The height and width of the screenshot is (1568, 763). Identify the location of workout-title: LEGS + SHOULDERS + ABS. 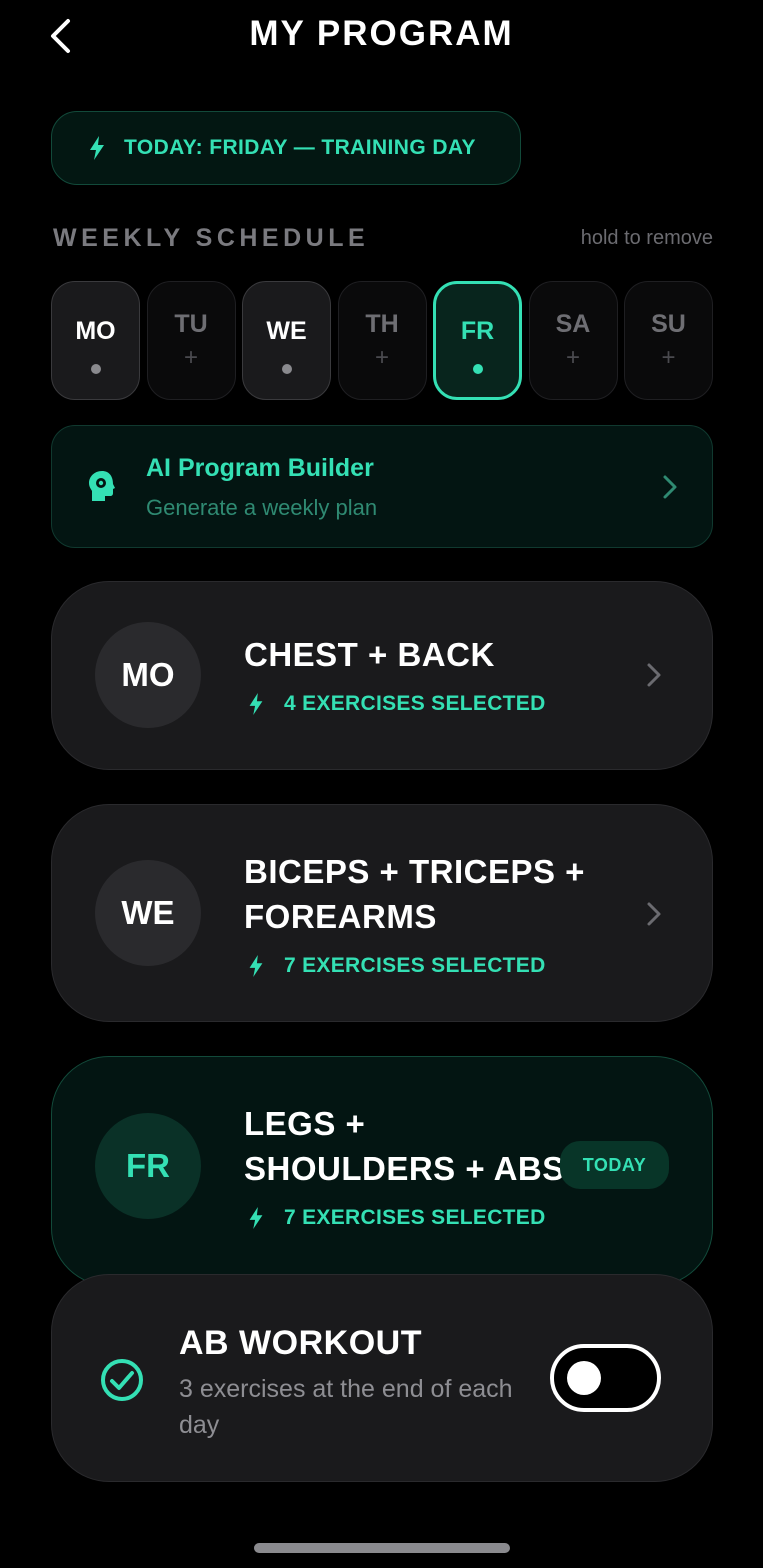
(404, 1146).